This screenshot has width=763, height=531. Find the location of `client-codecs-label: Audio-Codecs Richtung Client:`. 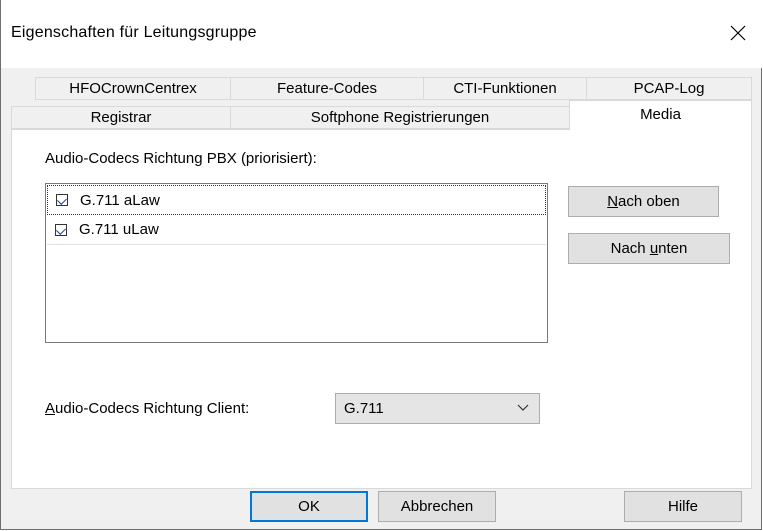

client-codecs-label: Audio-Codecs Richtung Client: is located at coordinates (147, 408).